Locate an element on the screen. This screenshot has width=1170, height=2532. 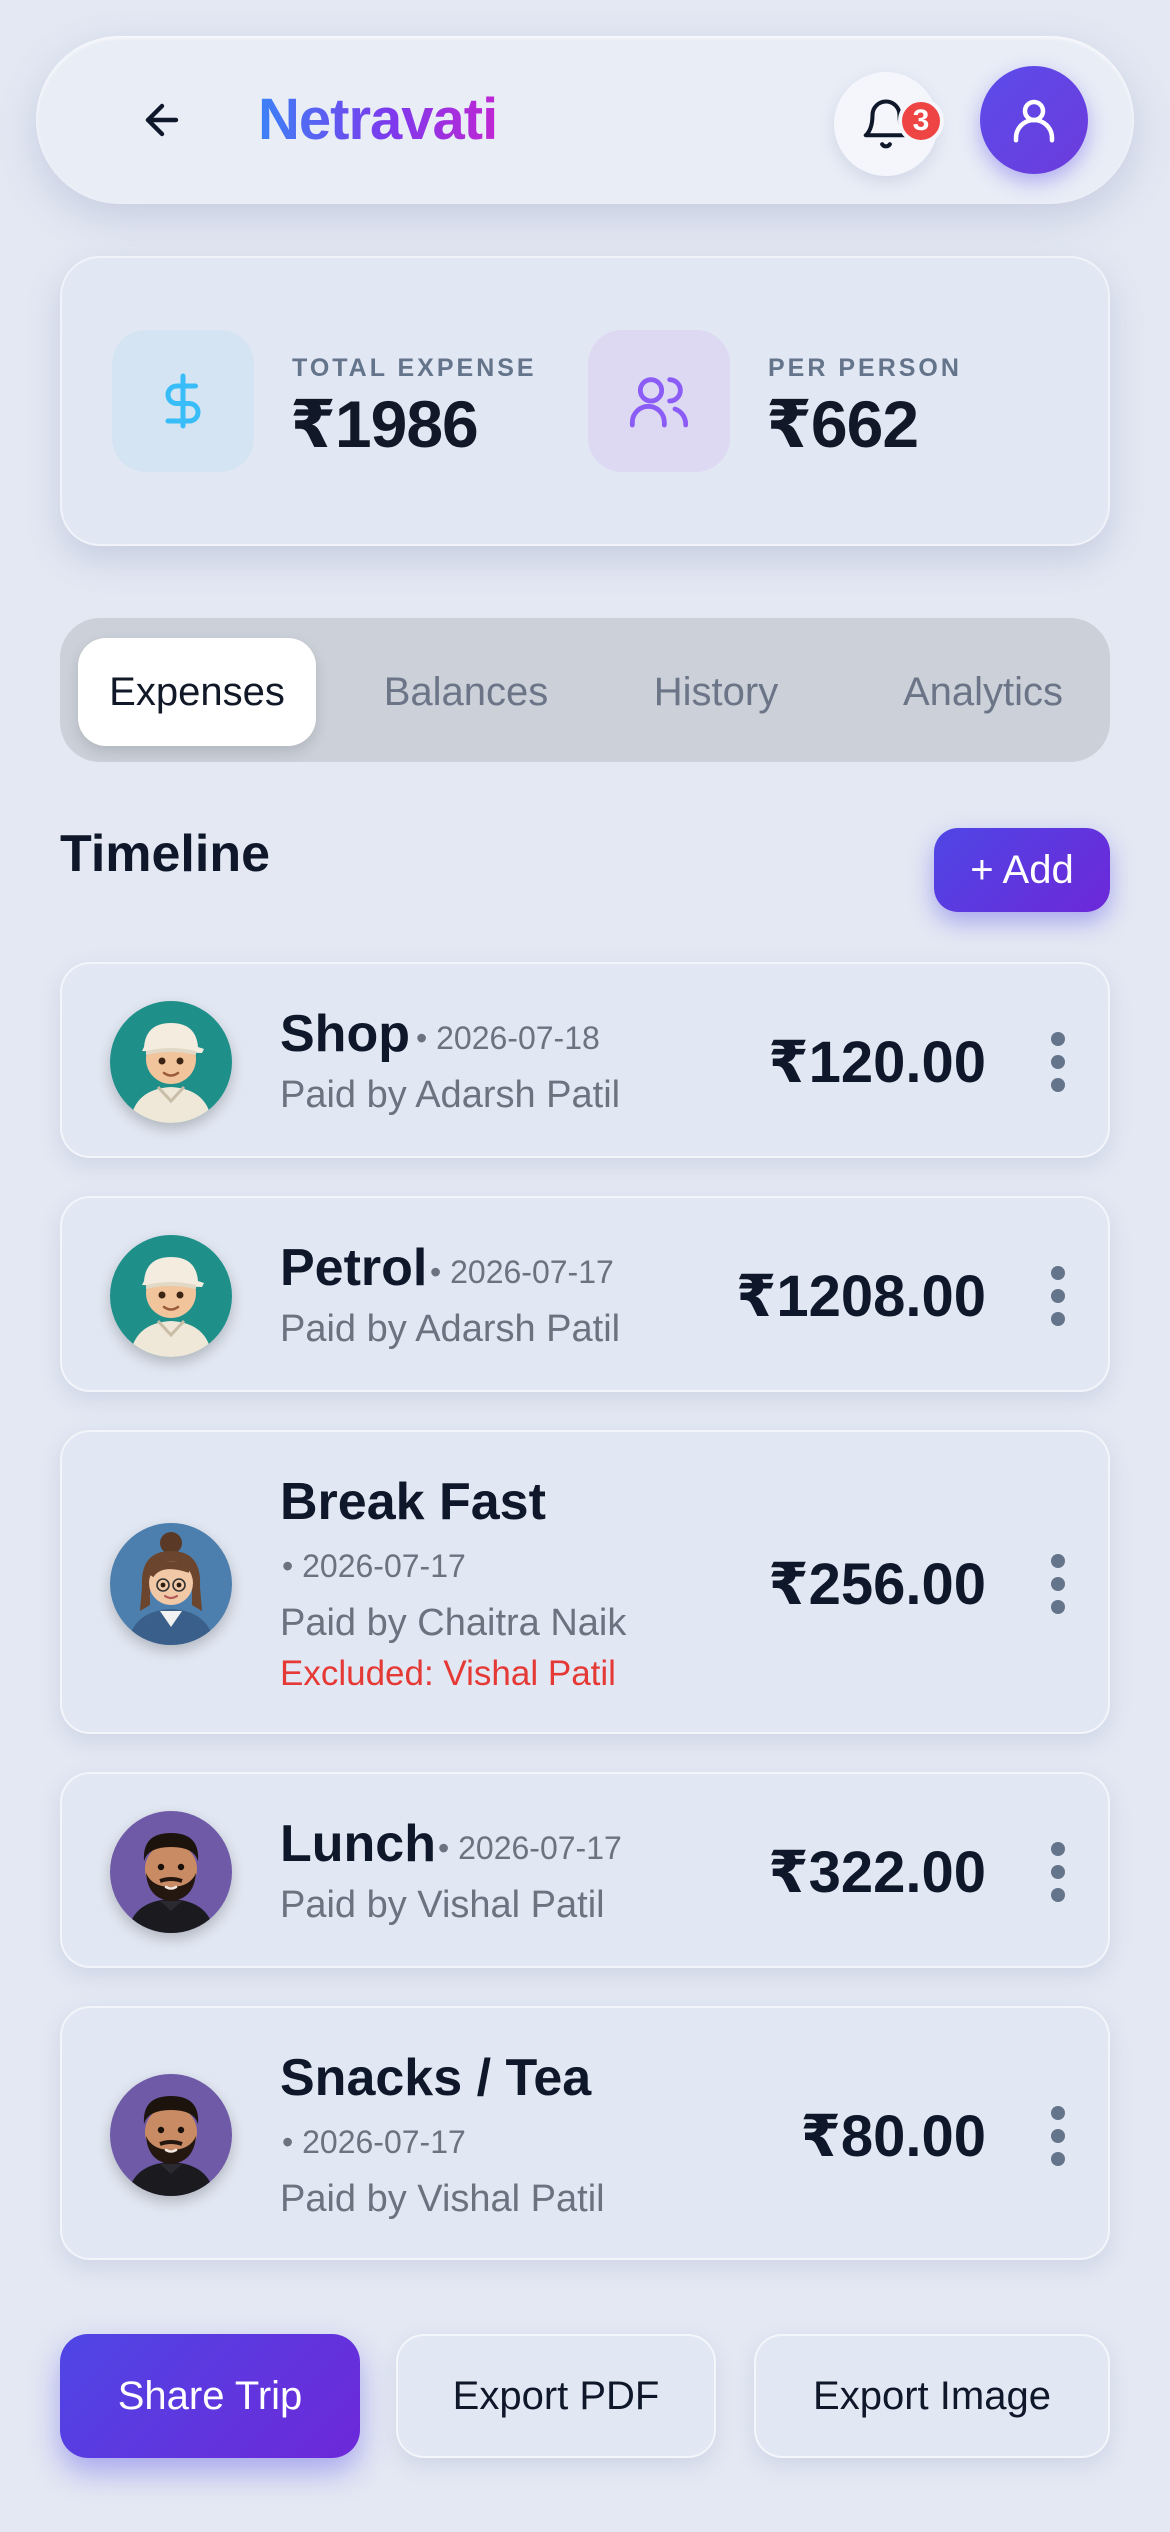
section-tabs: Expenses Balances History Analytics is located at coordinates (585, 690).